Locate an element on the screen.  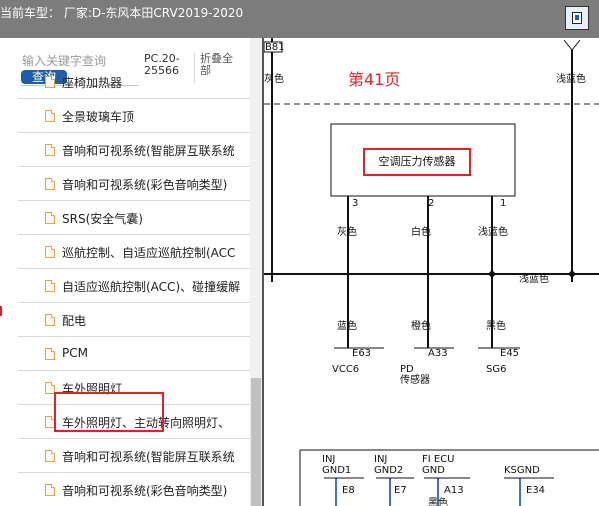
pin-number: 2 is located at coordinates (431, 203).